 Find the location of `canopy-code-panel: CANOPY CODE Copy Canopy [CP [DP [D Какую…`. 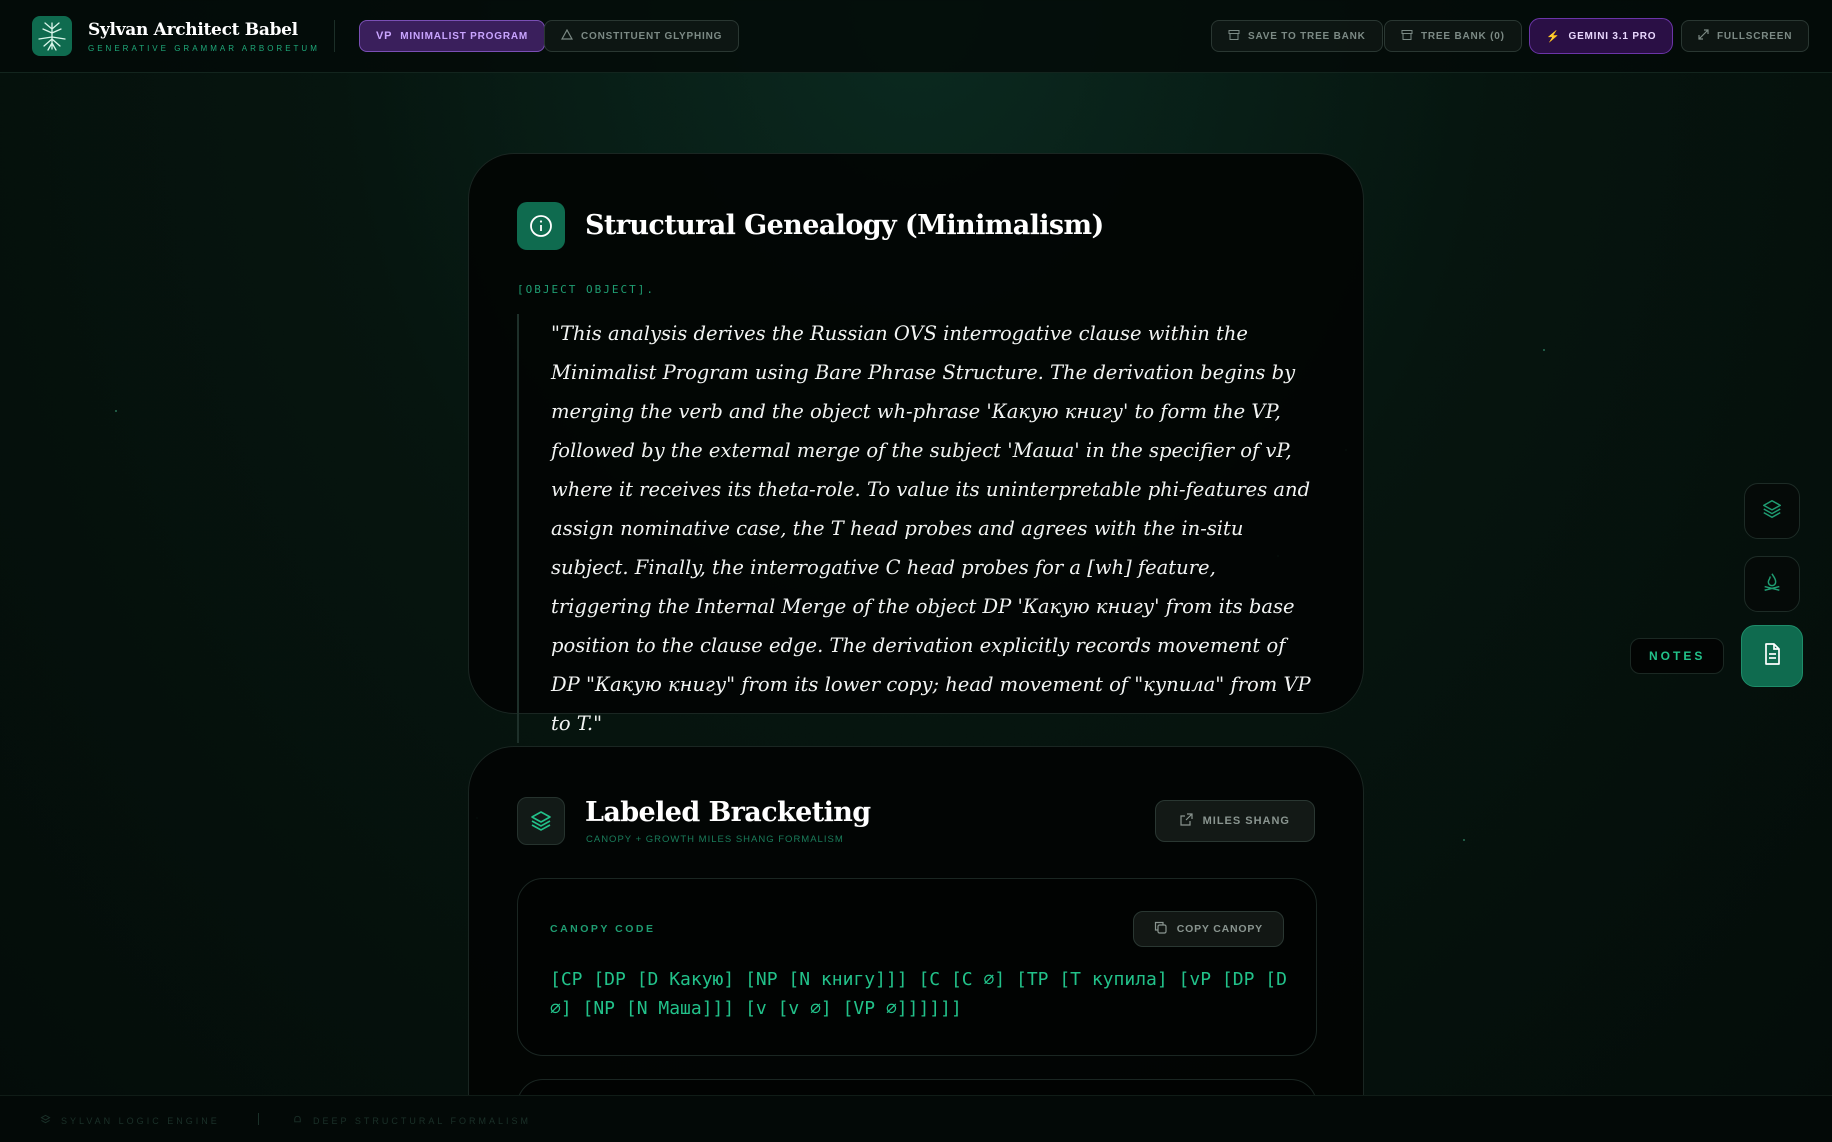

canopy-code-panel: CANOPY CODE Copy Canopy [CP [DP [D Какую… is located at coordinates (917, 967).